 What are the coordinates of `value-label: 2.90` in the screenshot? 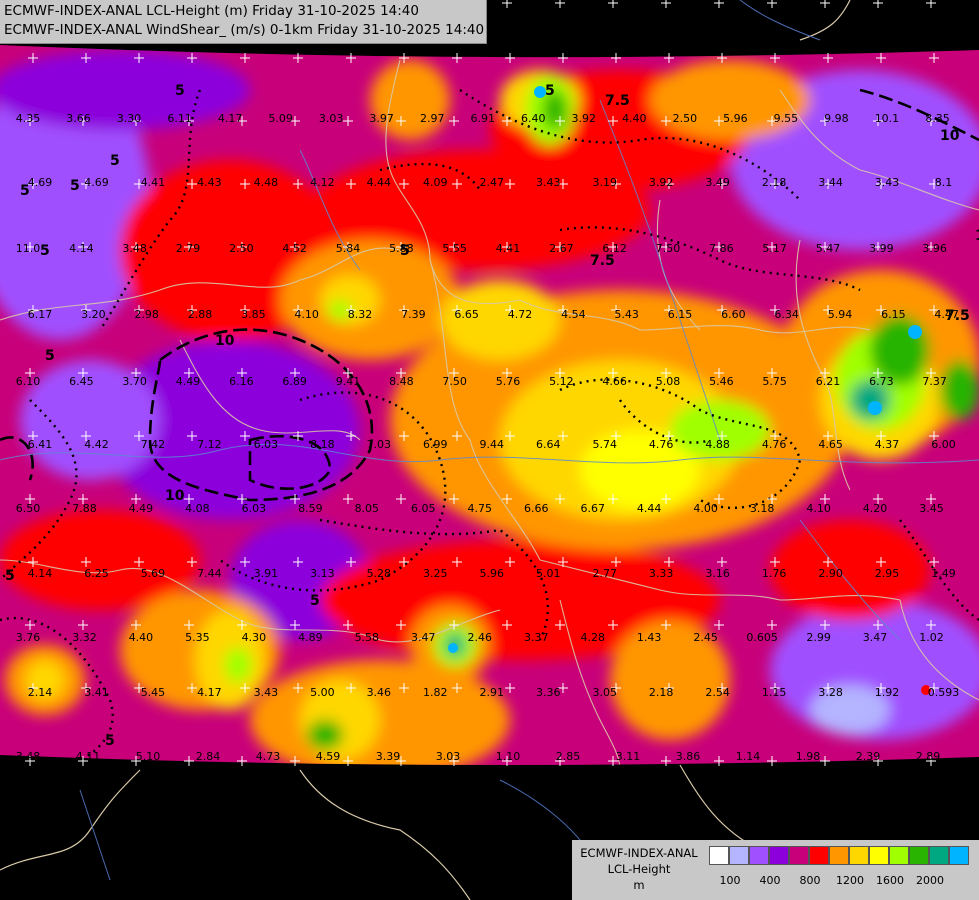 It's located at (830, 573).